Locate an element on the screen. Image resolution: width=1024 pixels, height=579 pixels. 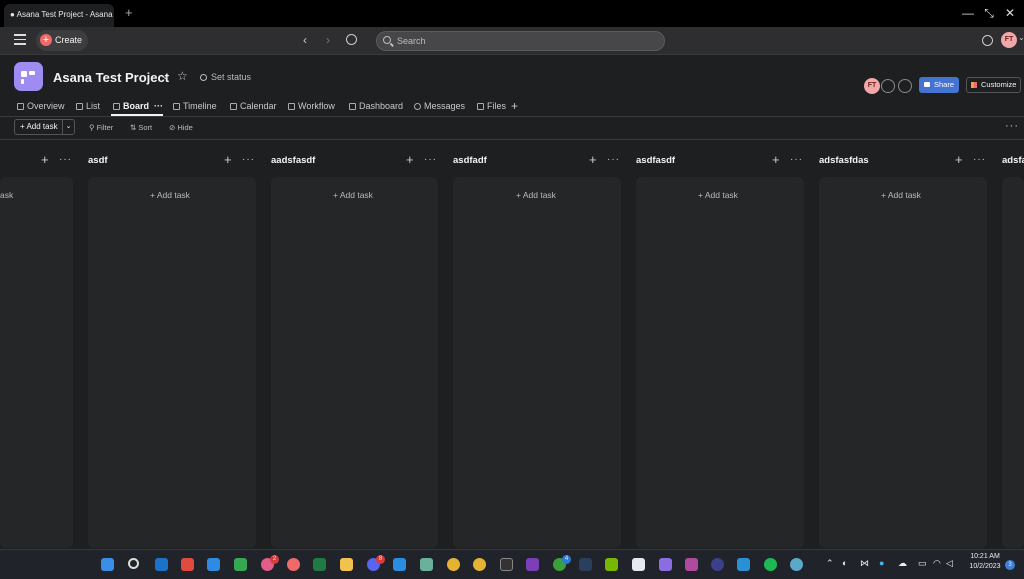
snowflake-app-icon is located at coordinates (638, 564).